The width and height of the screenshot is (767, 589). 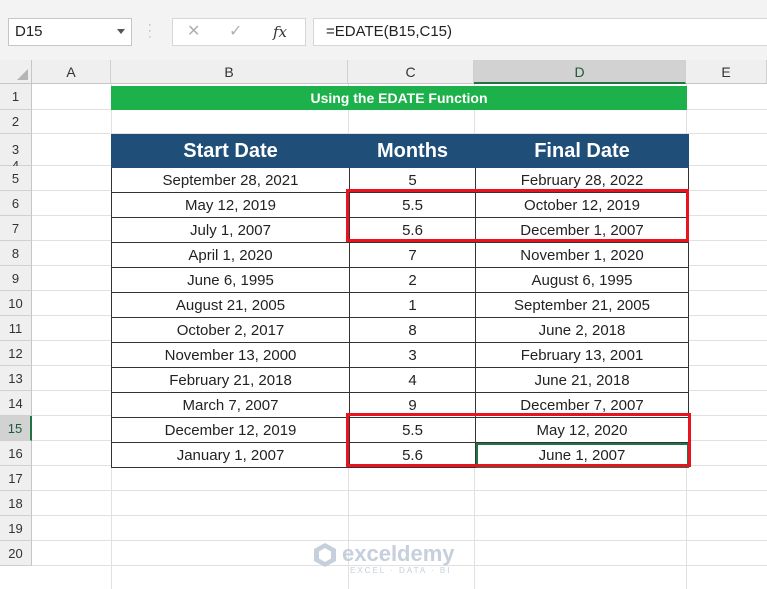 I want to click on logo-name: exceldemy, so click(x=398, y=553).